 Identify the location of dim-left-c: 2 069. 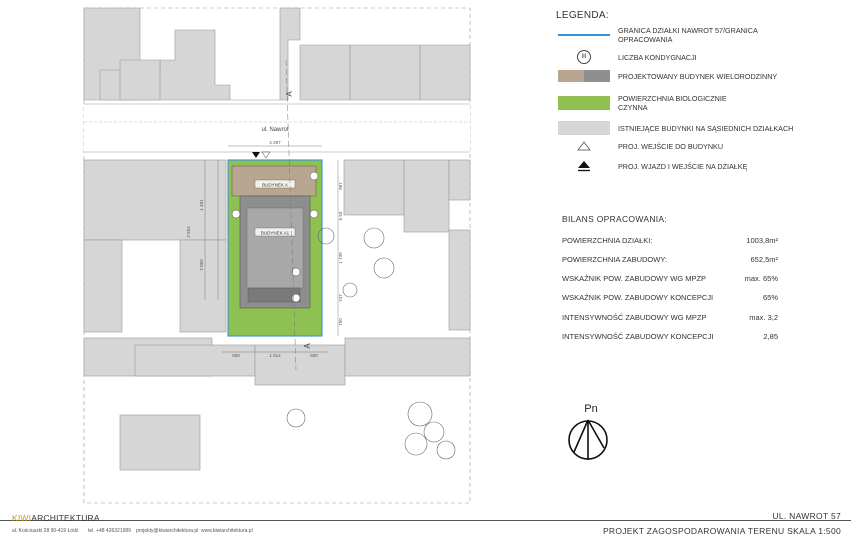
(201, 265).